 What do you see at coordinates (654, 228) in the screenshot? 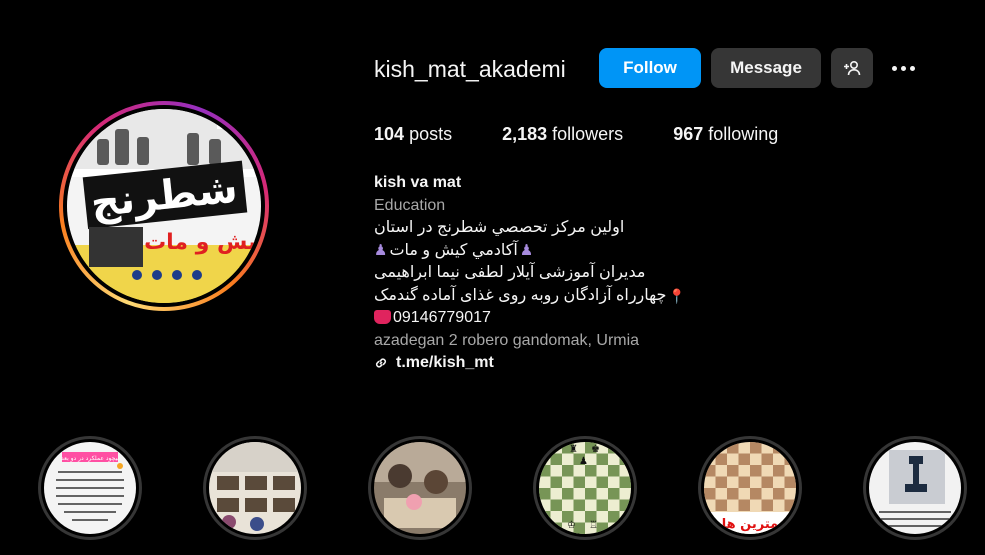
I see `bio-line-1-row: اولین مرکز تحصصي شطرنج در استان` at bounding box center [654, 228].